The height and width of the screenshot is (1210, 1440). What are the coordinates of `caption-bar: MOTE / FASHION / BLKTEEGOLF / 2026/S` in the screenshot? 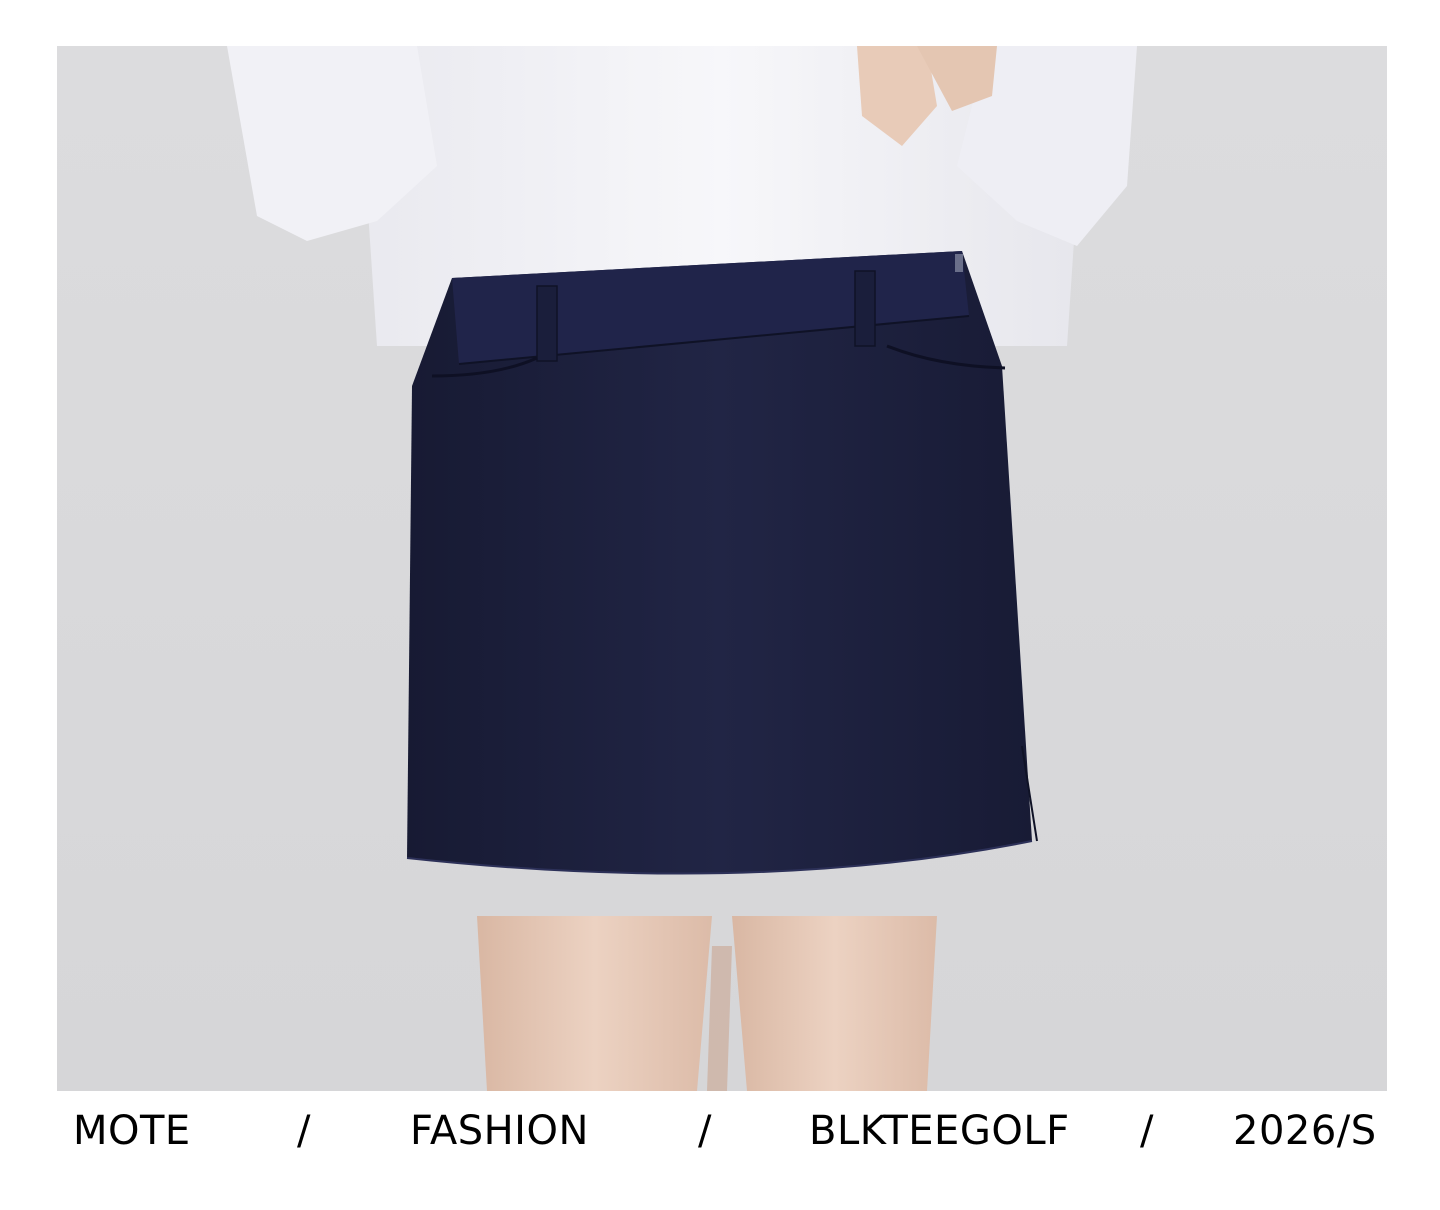 It's located at (720, 1150).